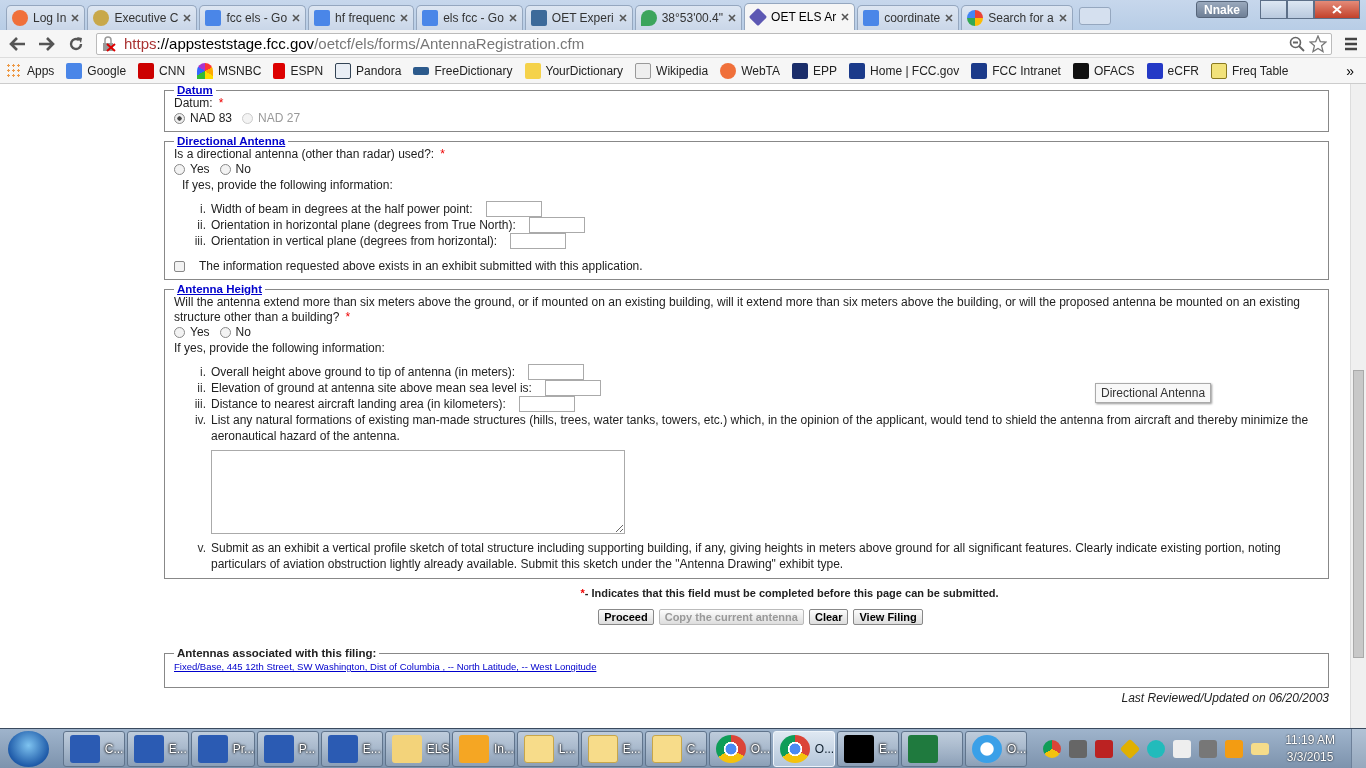  Describe the element at coordinates (28, 748) in the screenshot. I see `start-button` at that location.